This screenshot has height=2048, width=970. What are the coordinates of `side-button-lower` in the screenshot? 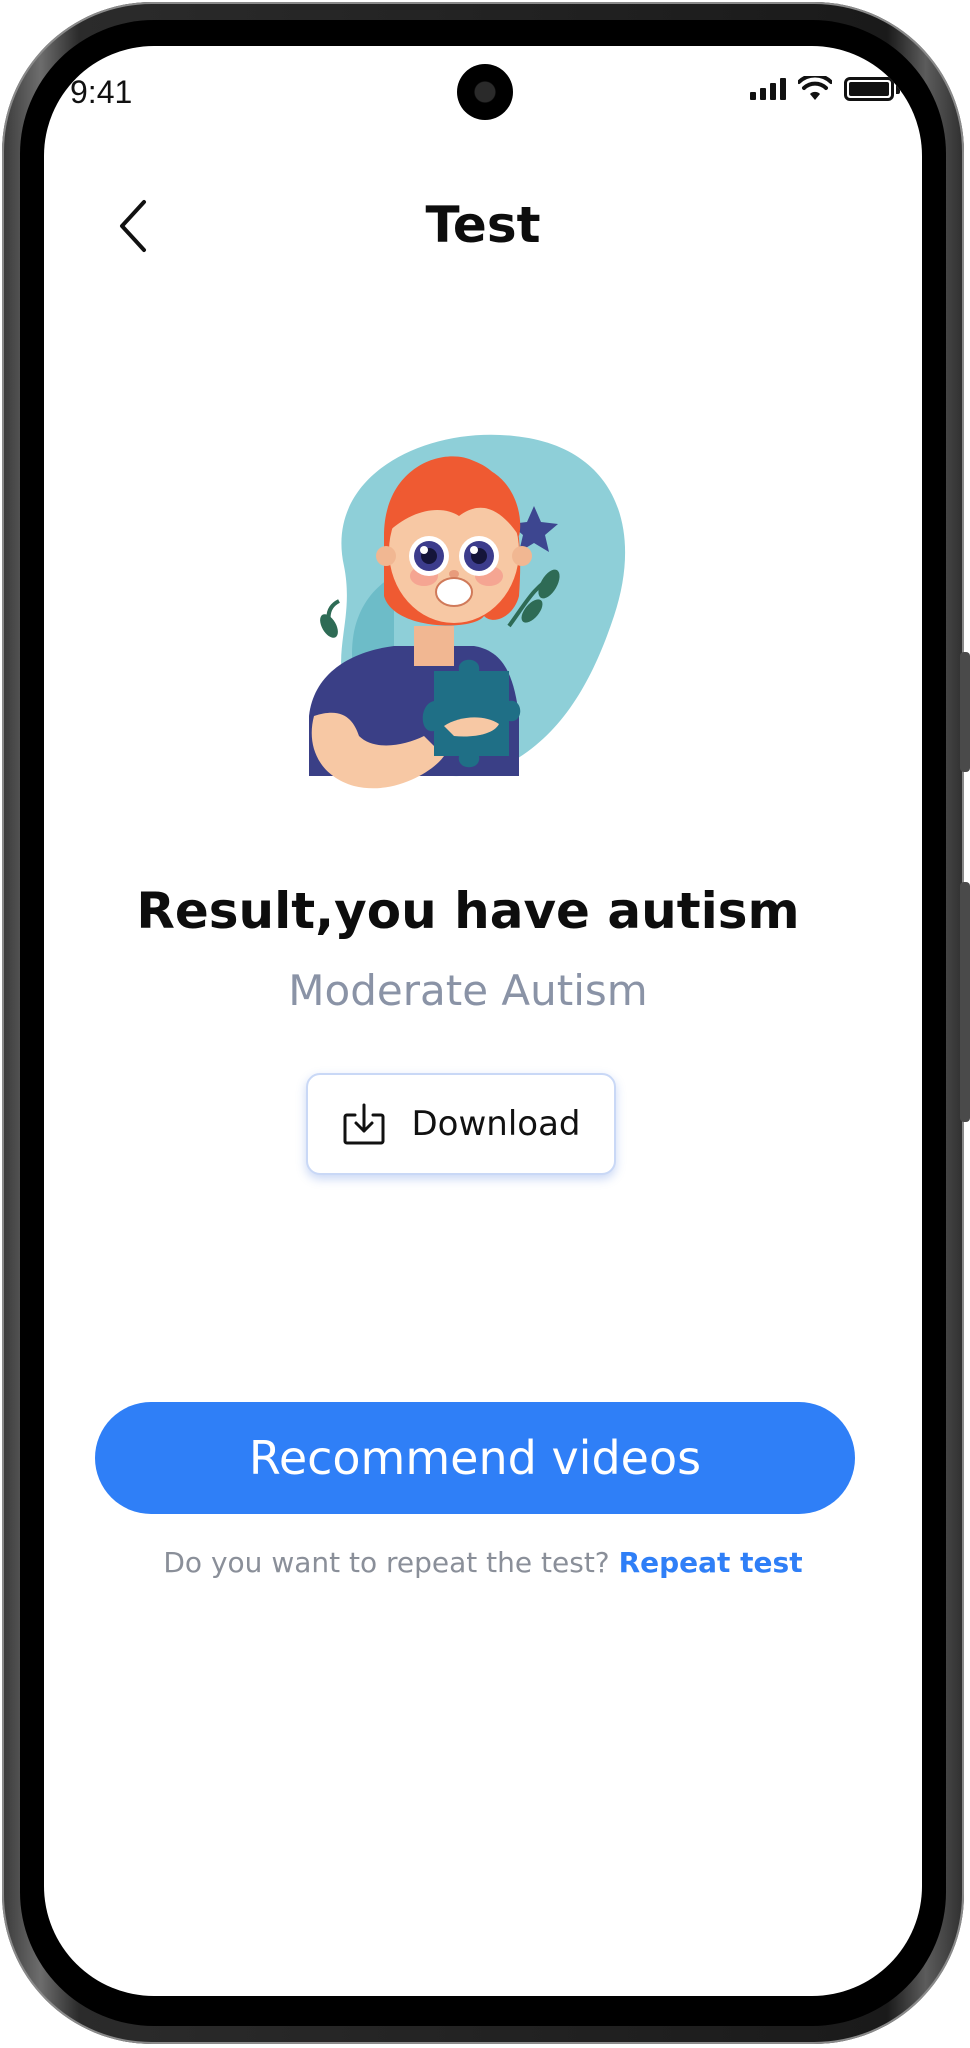 It's located at (965, 1002).